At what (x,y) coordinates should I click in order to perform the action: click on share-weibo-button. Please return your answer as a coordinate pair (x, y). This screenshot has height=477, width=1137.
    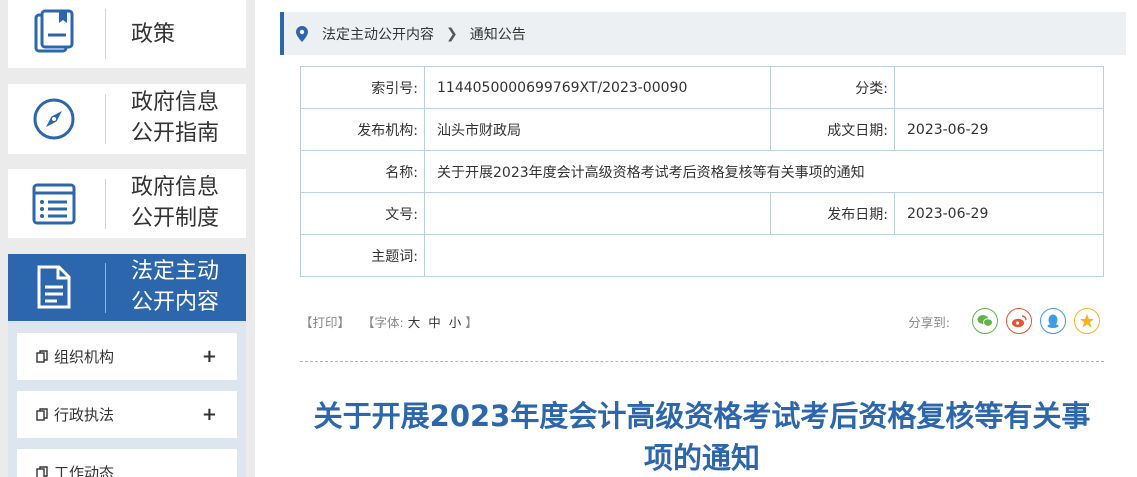
    Looking at the image, I should click on (1019, 321).